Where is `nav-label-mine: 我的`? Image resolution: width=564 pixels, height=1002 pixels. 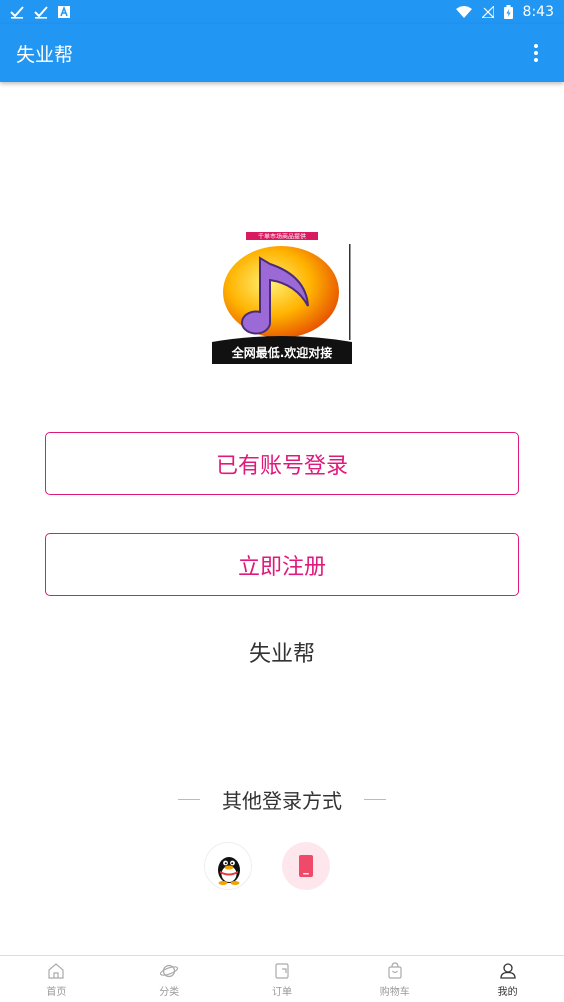 nav-label-mine: 我的 is located at coordinates (507, 992).